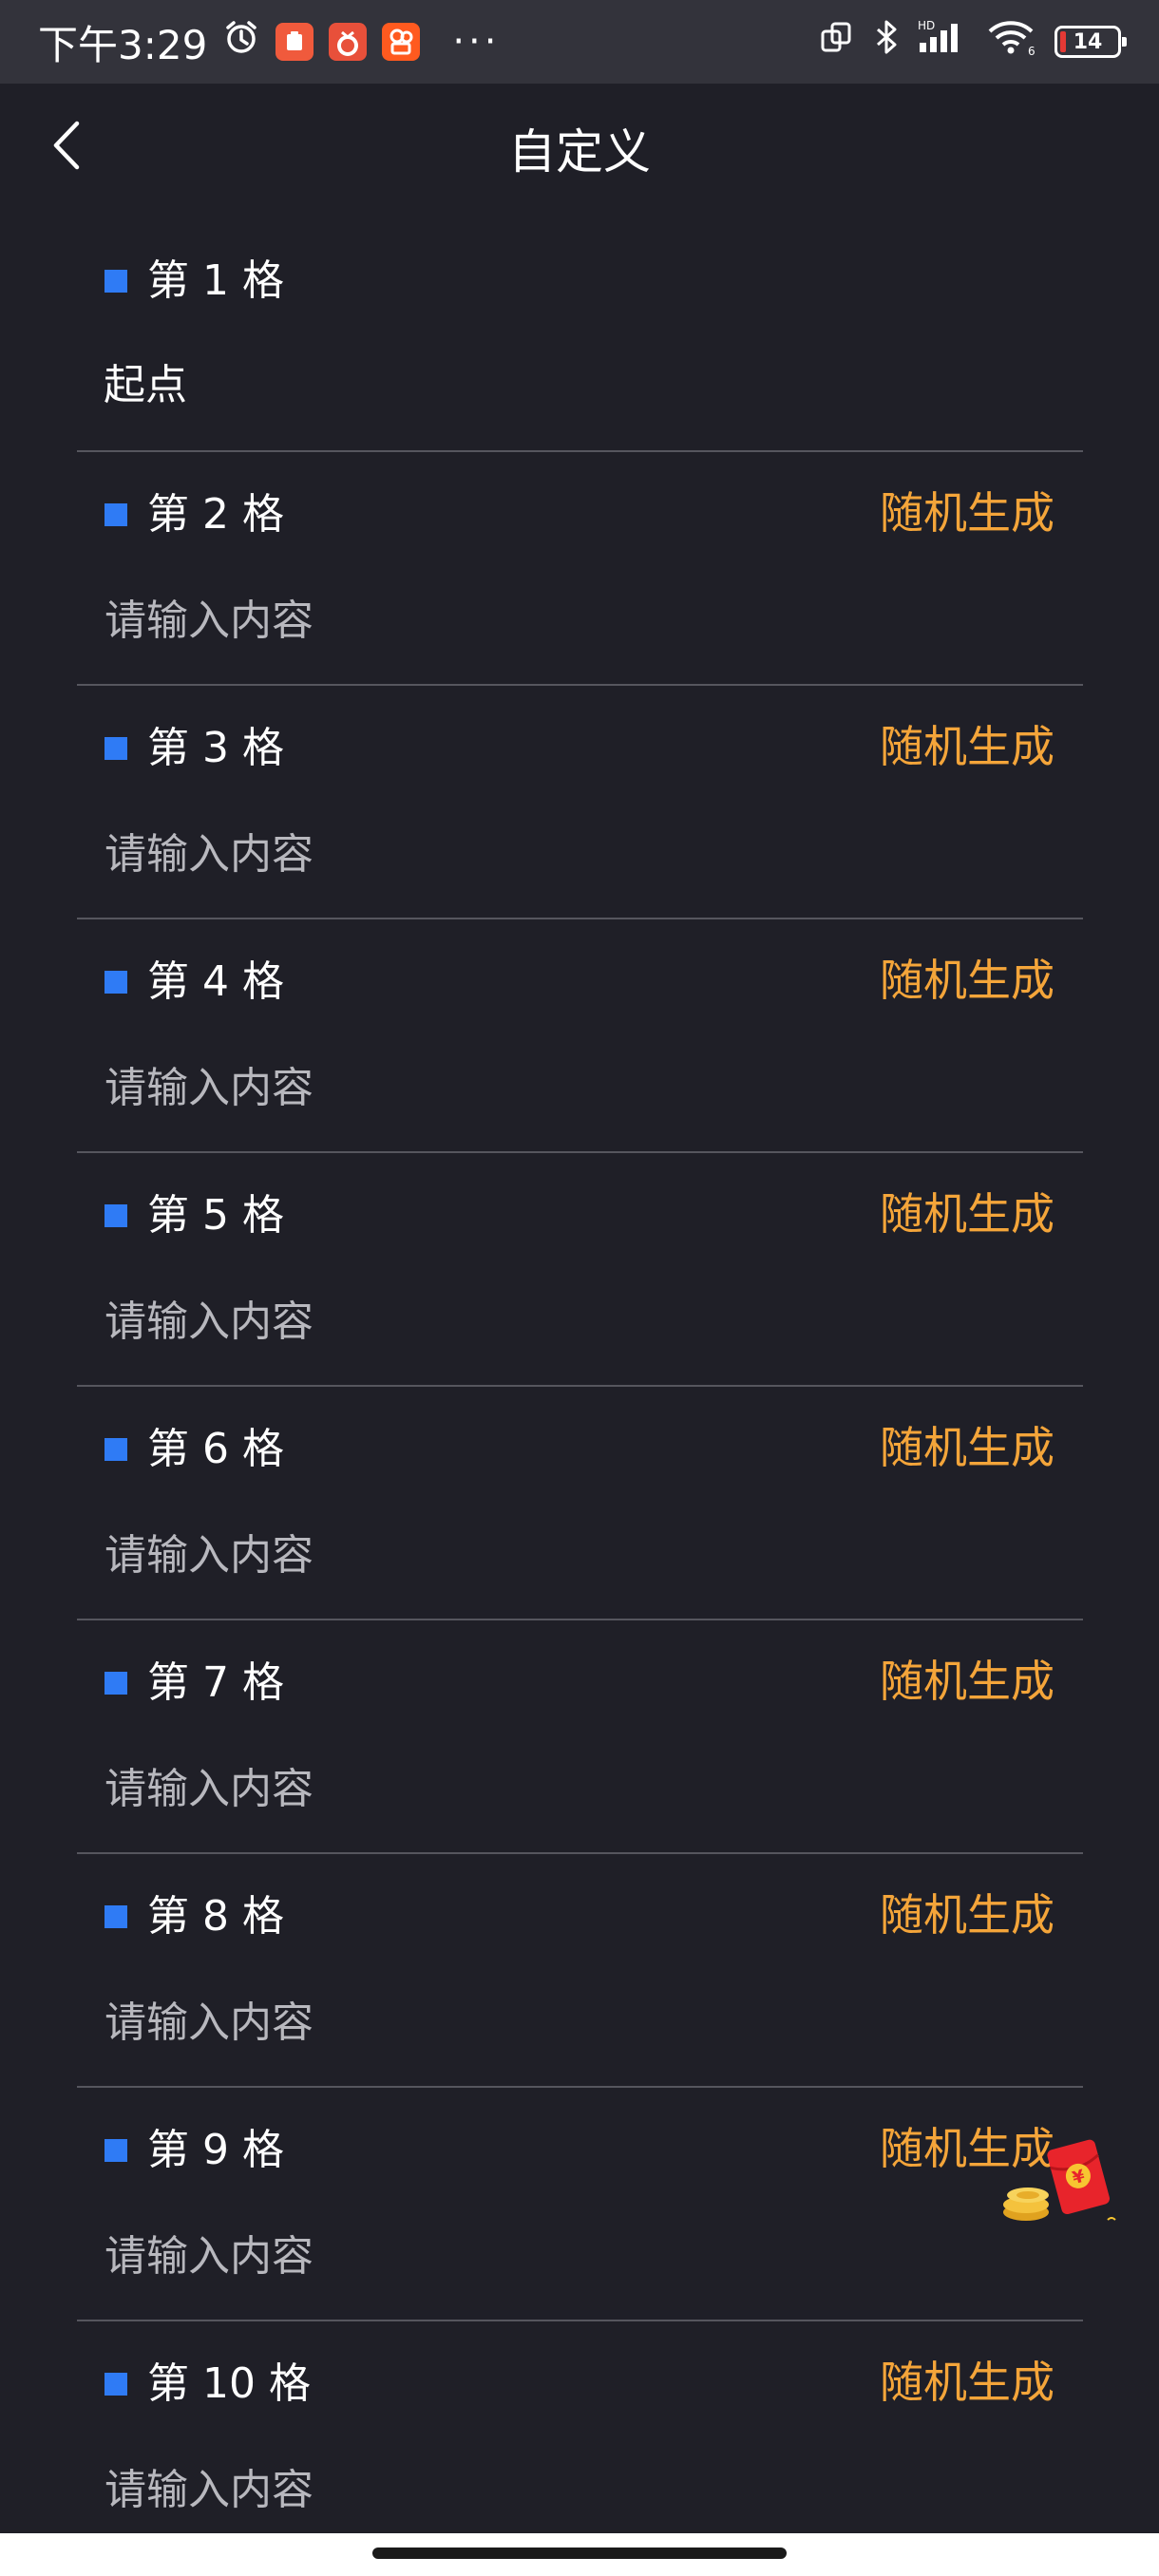 This screenshot has height=2576, width=1159. Describe the element at coordinates (215, 1916) in the screenshot. I see `cell-label: 第 8 格` at that location.